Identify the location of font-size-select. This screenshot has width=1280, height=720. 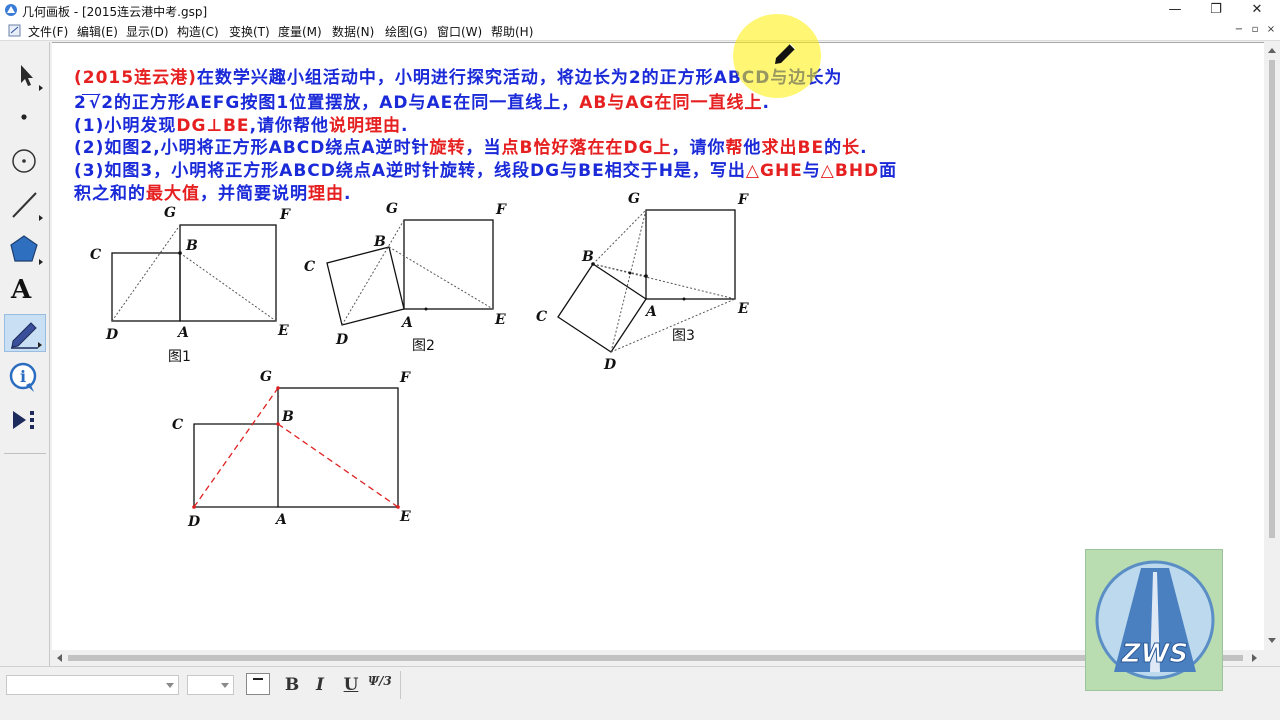
(210, 685).